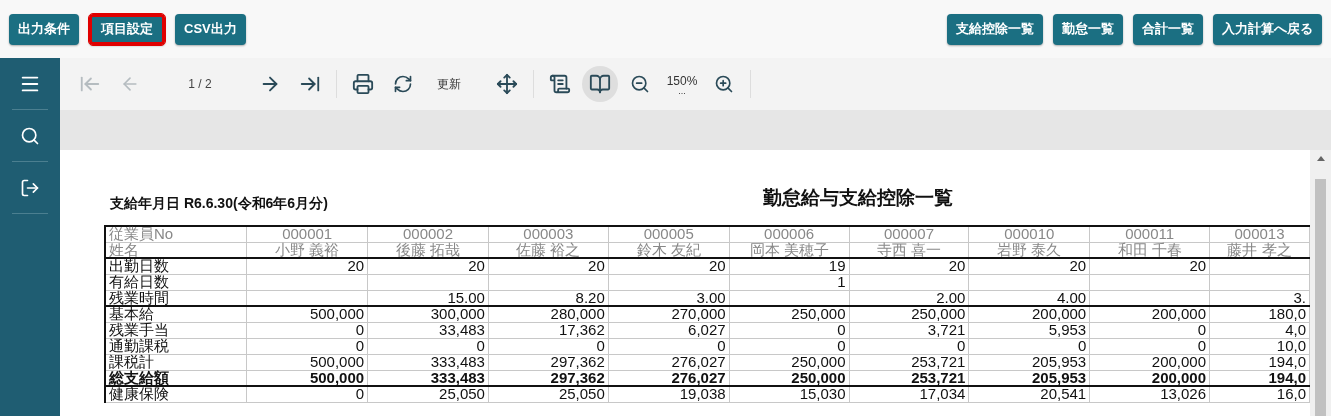 This screenshot has width=1331, height=416. I want to click on scroll-up-icon, so click(1320, 158).